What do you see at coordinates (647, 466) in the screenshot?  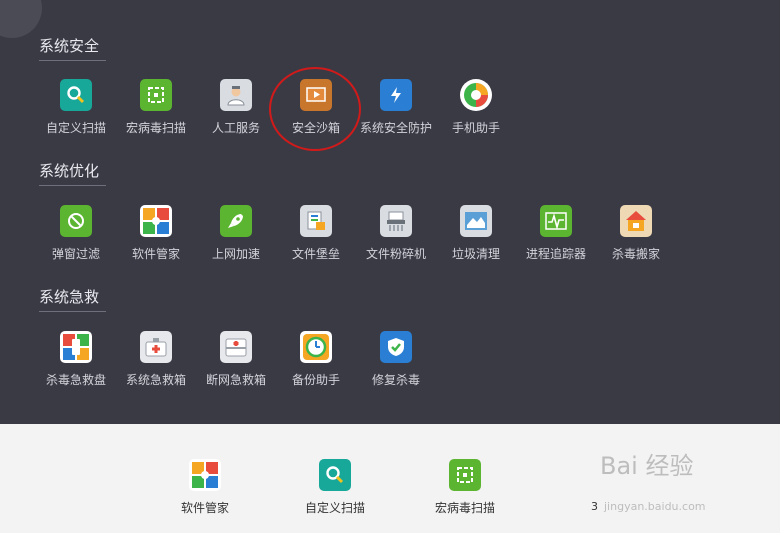 I see `watermark-logo: Bai 经验` at bounding box center [647, 466].